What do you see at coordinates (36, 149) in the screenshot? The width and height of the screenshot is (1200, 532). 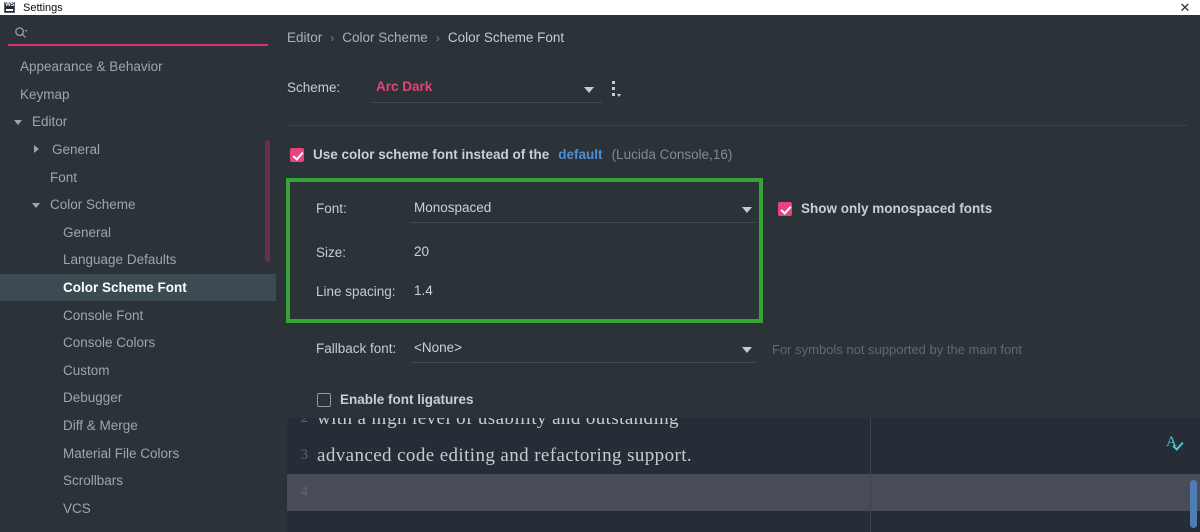 I see `chevron-right-icon` at bounding box center [36, 149].